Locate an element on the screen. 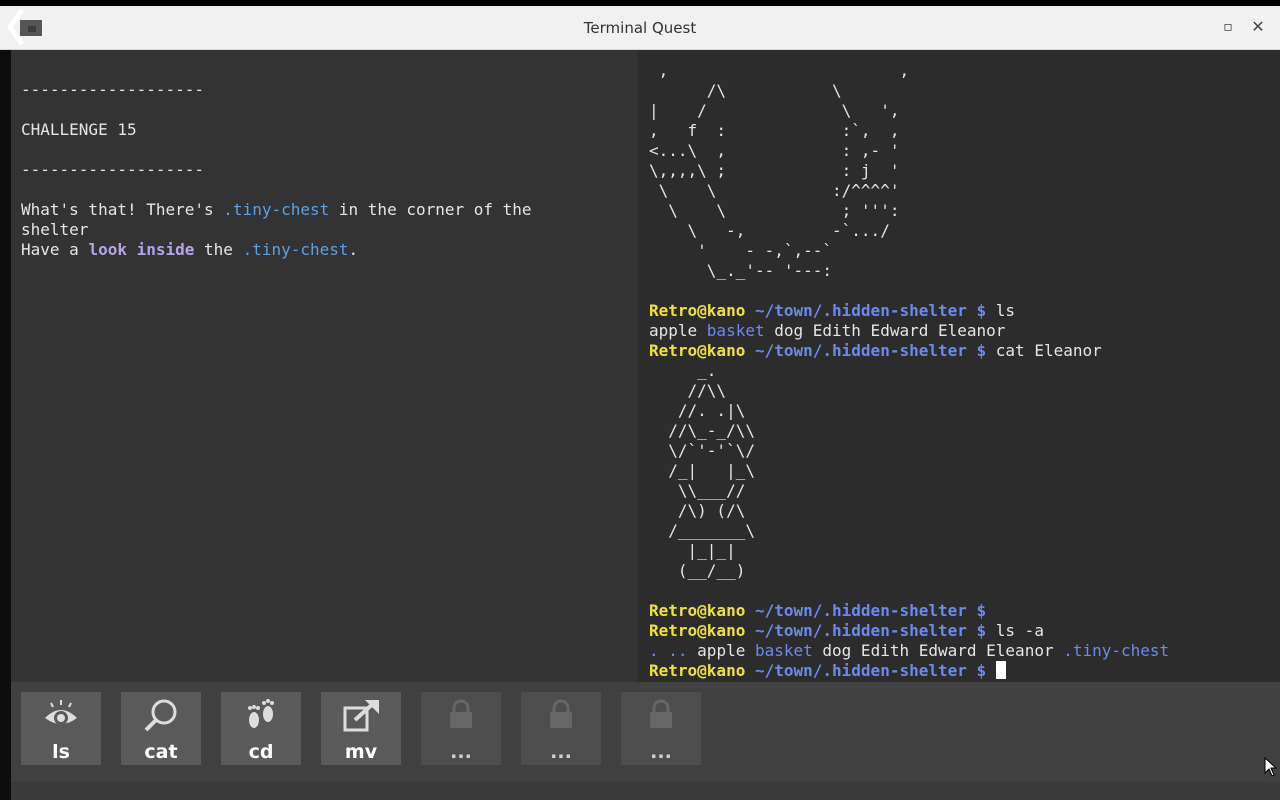 The height and width of the screenshot is (800, 1280). window-titlebar: Terminal Quest ▫ ✕ is located at coordinates (640, 28).